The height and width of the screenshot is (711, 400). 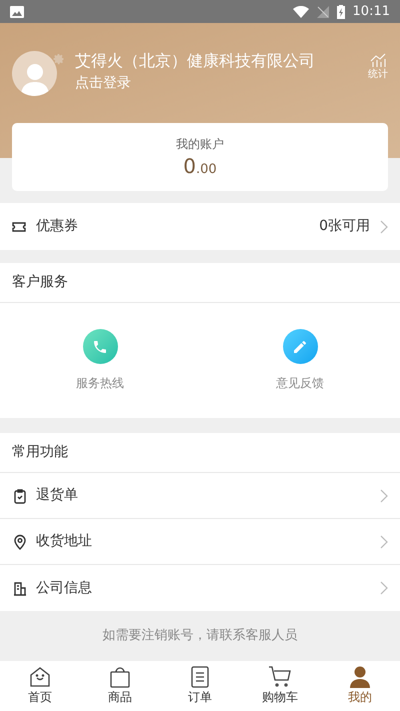 What do you see at coordinates (280, 677) in the screenshot?
I see `cart-icon` at bounding box center [280, 677].